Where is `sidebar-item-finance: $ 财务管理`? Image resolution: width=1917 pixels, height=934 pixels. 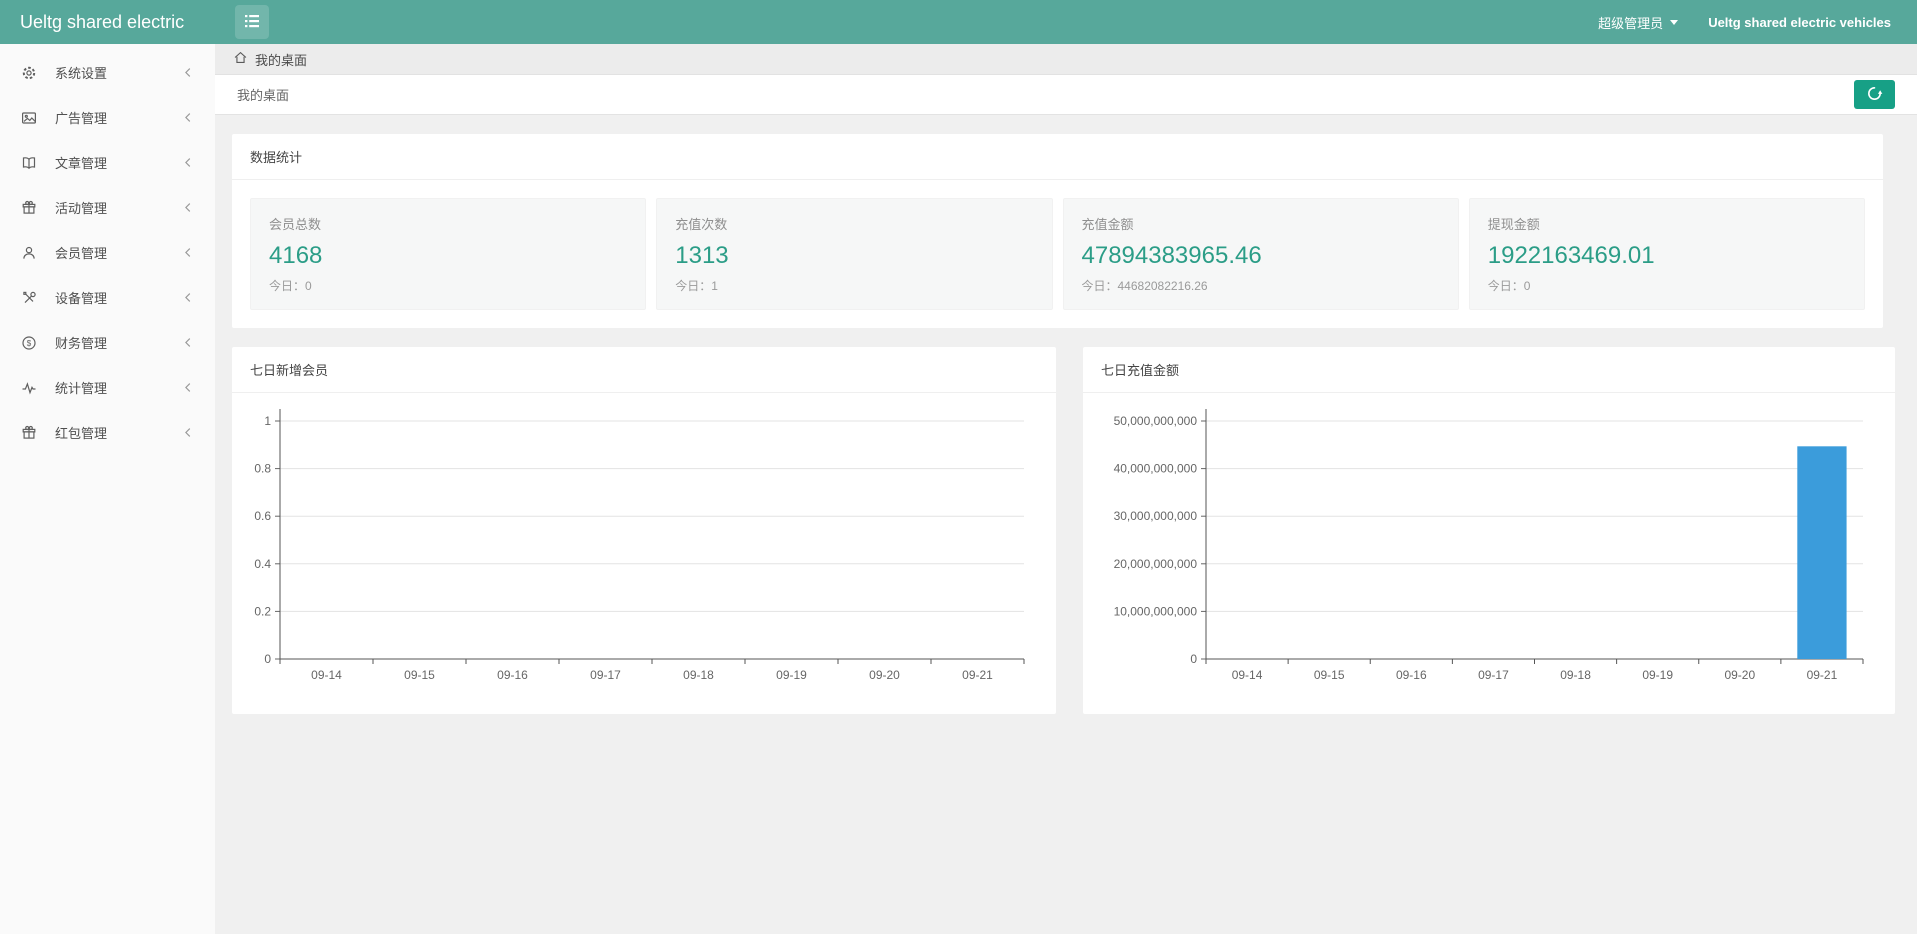
sidebar-item-finance: $ 财务管理 is located at coordinates (107, 342).